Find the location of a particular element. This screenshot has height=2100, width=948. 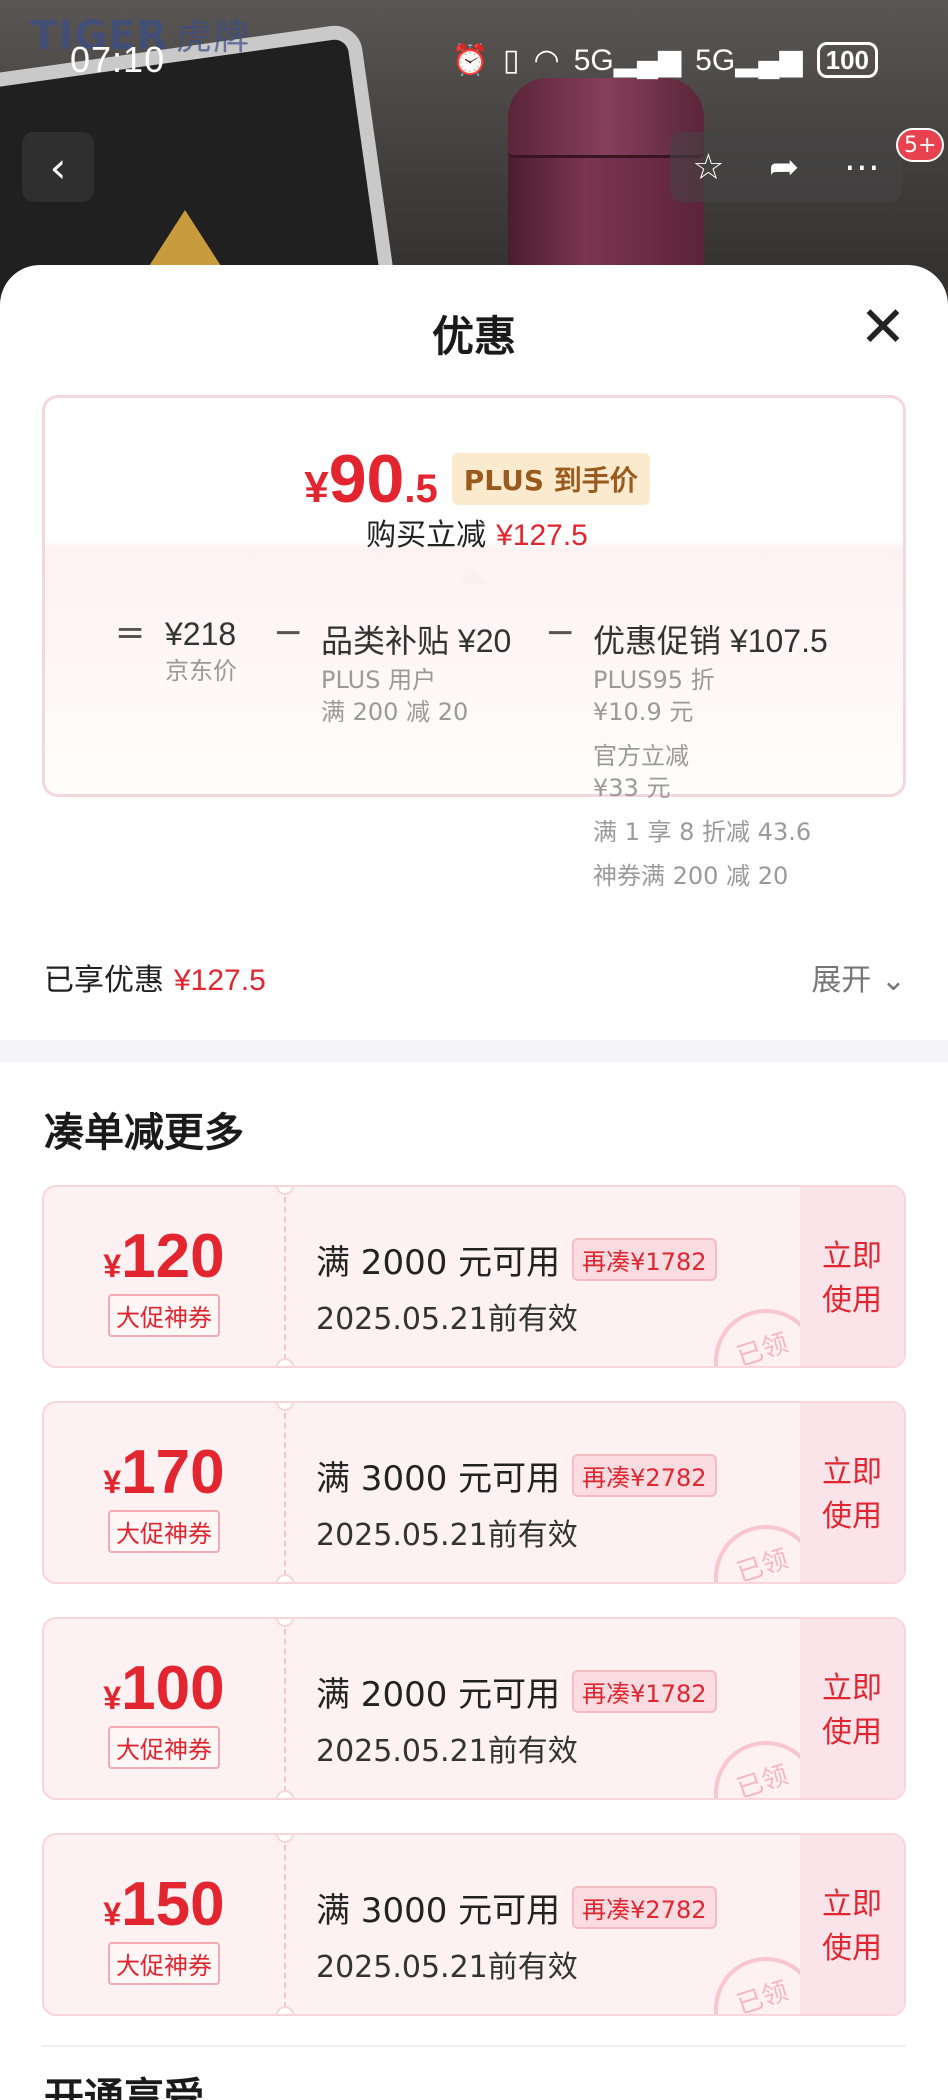

minus-sign: − is located at coordinates (288, 632).